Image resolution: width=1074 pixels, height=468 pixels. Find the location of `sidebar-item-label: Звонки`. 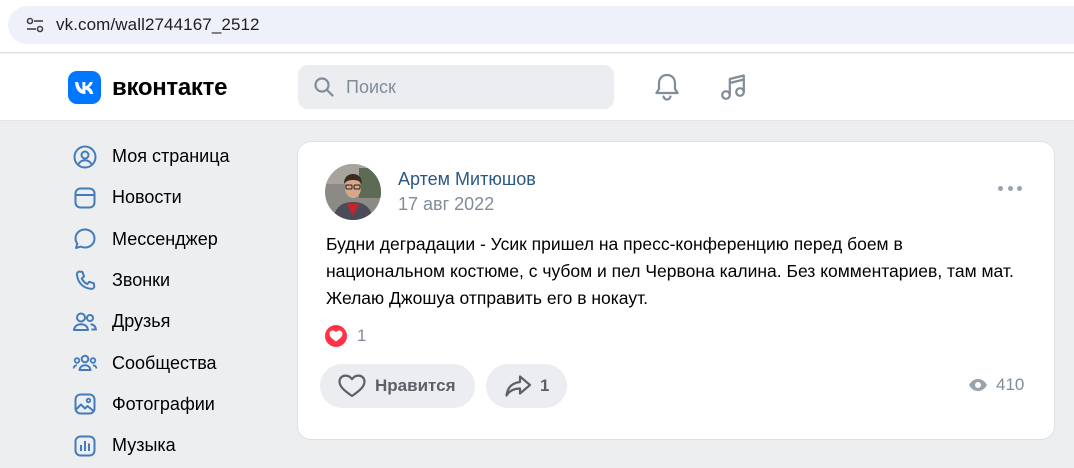

sidebar-item-label: Звонки is located at coordinates (141, 280).